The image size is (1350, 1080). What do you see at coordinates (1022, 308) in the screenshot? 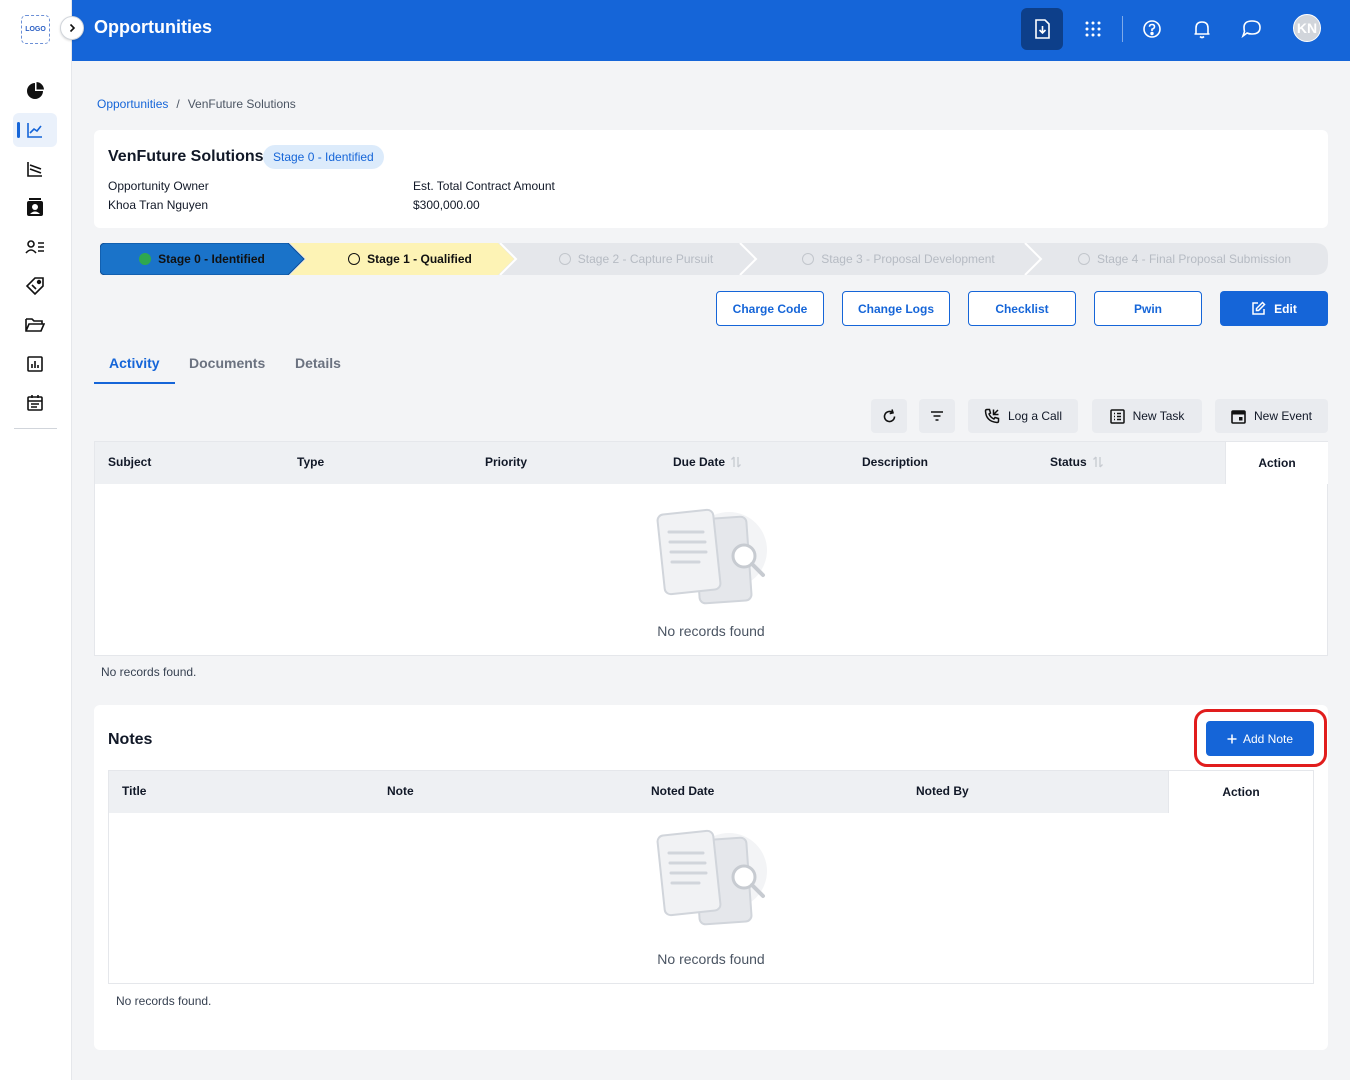
I see `checklist-button: Checklist` at bounding box center [1022, 308].